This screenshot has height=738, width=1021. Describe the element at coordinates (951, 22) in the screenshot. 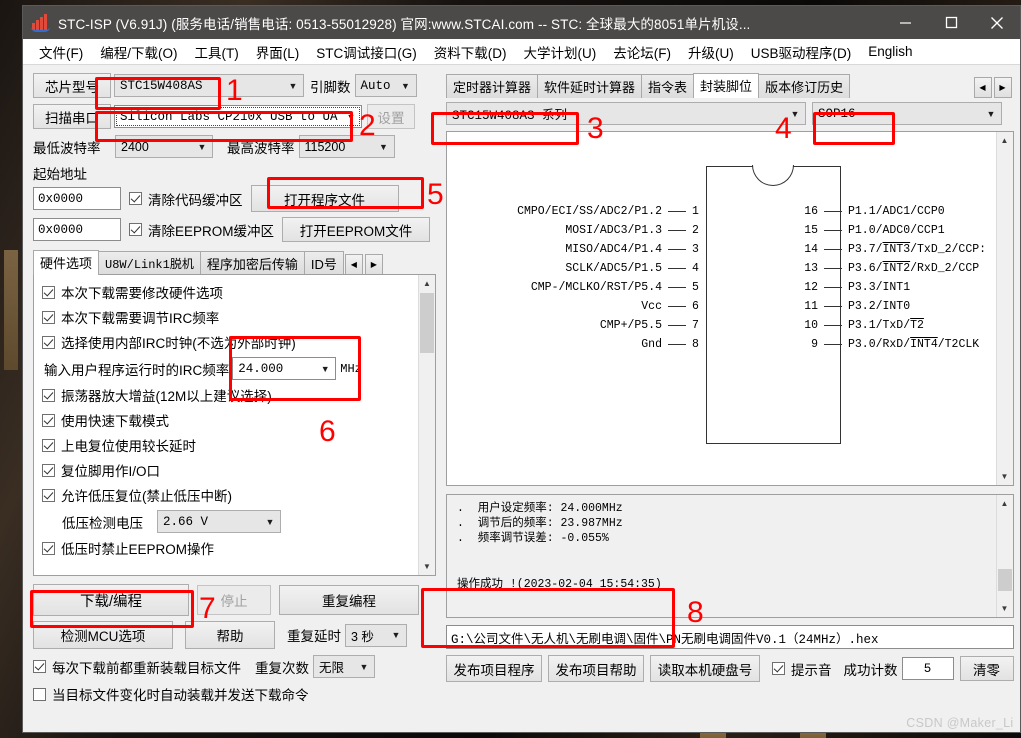

I see `maximize-icon` at that location.